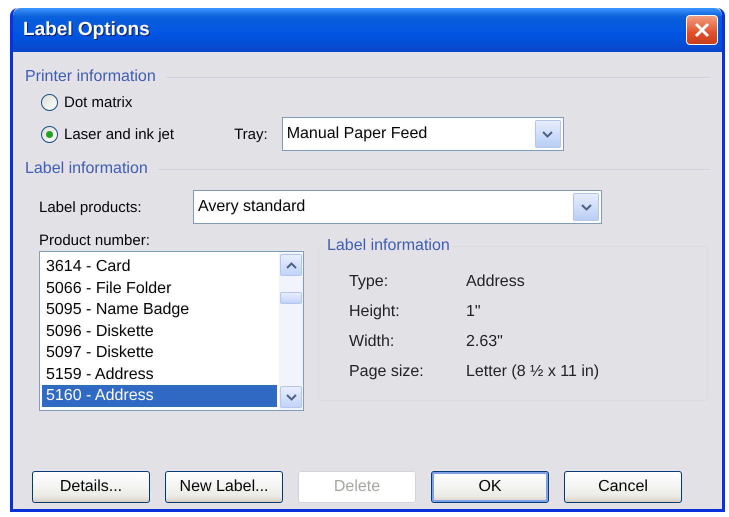  I want to click on list-item: 5097 - Diskette, so click(159, 353).